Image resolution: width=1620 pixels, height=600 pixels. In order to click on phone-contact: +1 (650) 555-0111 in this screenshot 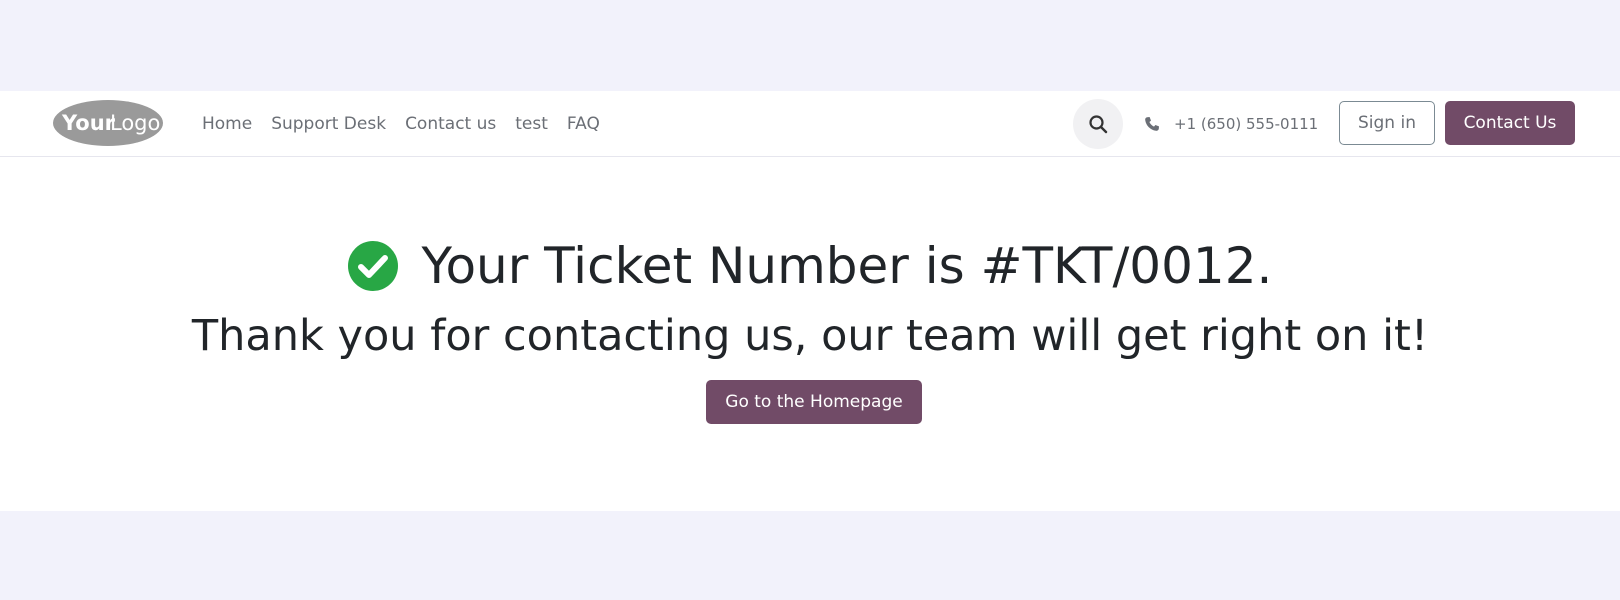, I will do `click(1231, 124)`.